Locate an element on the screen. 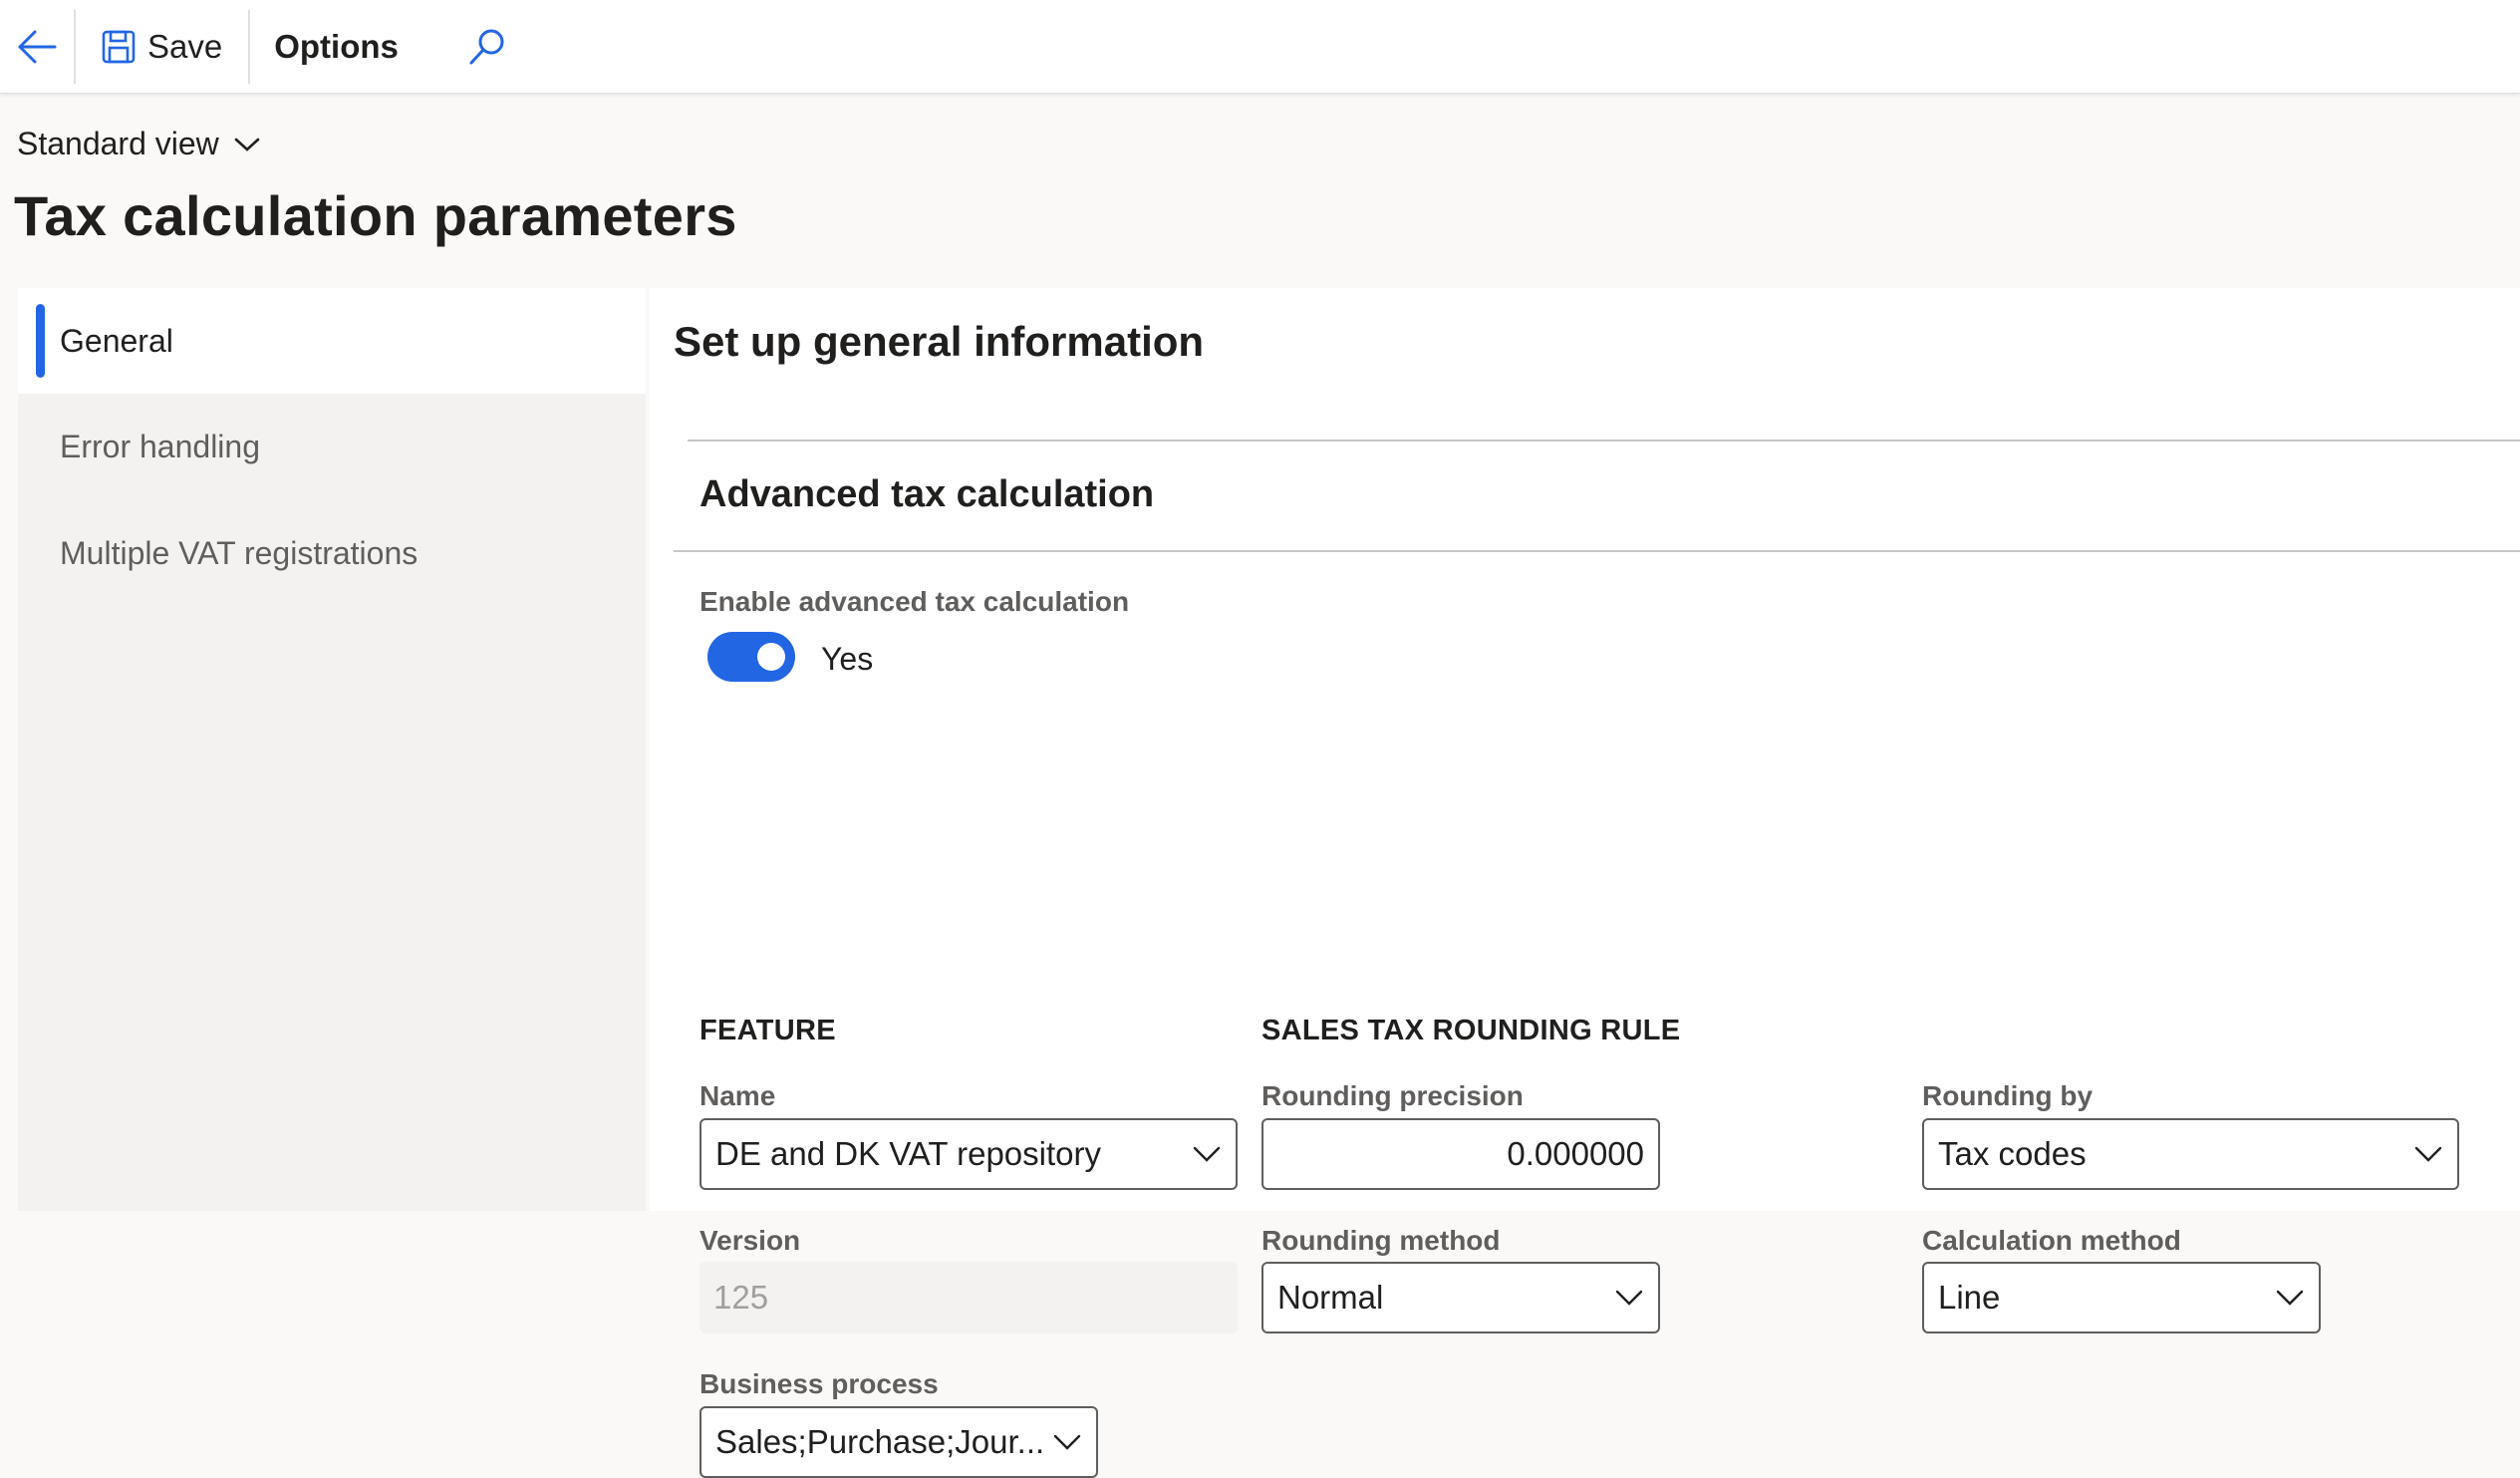 This screenshot has width=2520, height=1478. search-icon is located at coordinates (486, 46).